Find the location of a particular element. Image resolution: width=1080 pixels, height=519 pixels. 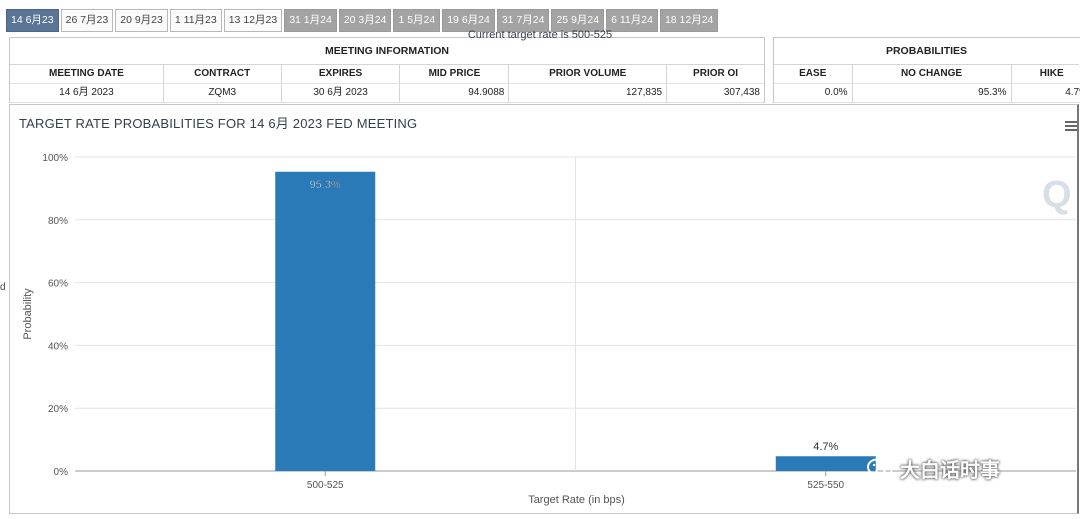

watermark: 大白话时事 is located at coordinates (933, 468).